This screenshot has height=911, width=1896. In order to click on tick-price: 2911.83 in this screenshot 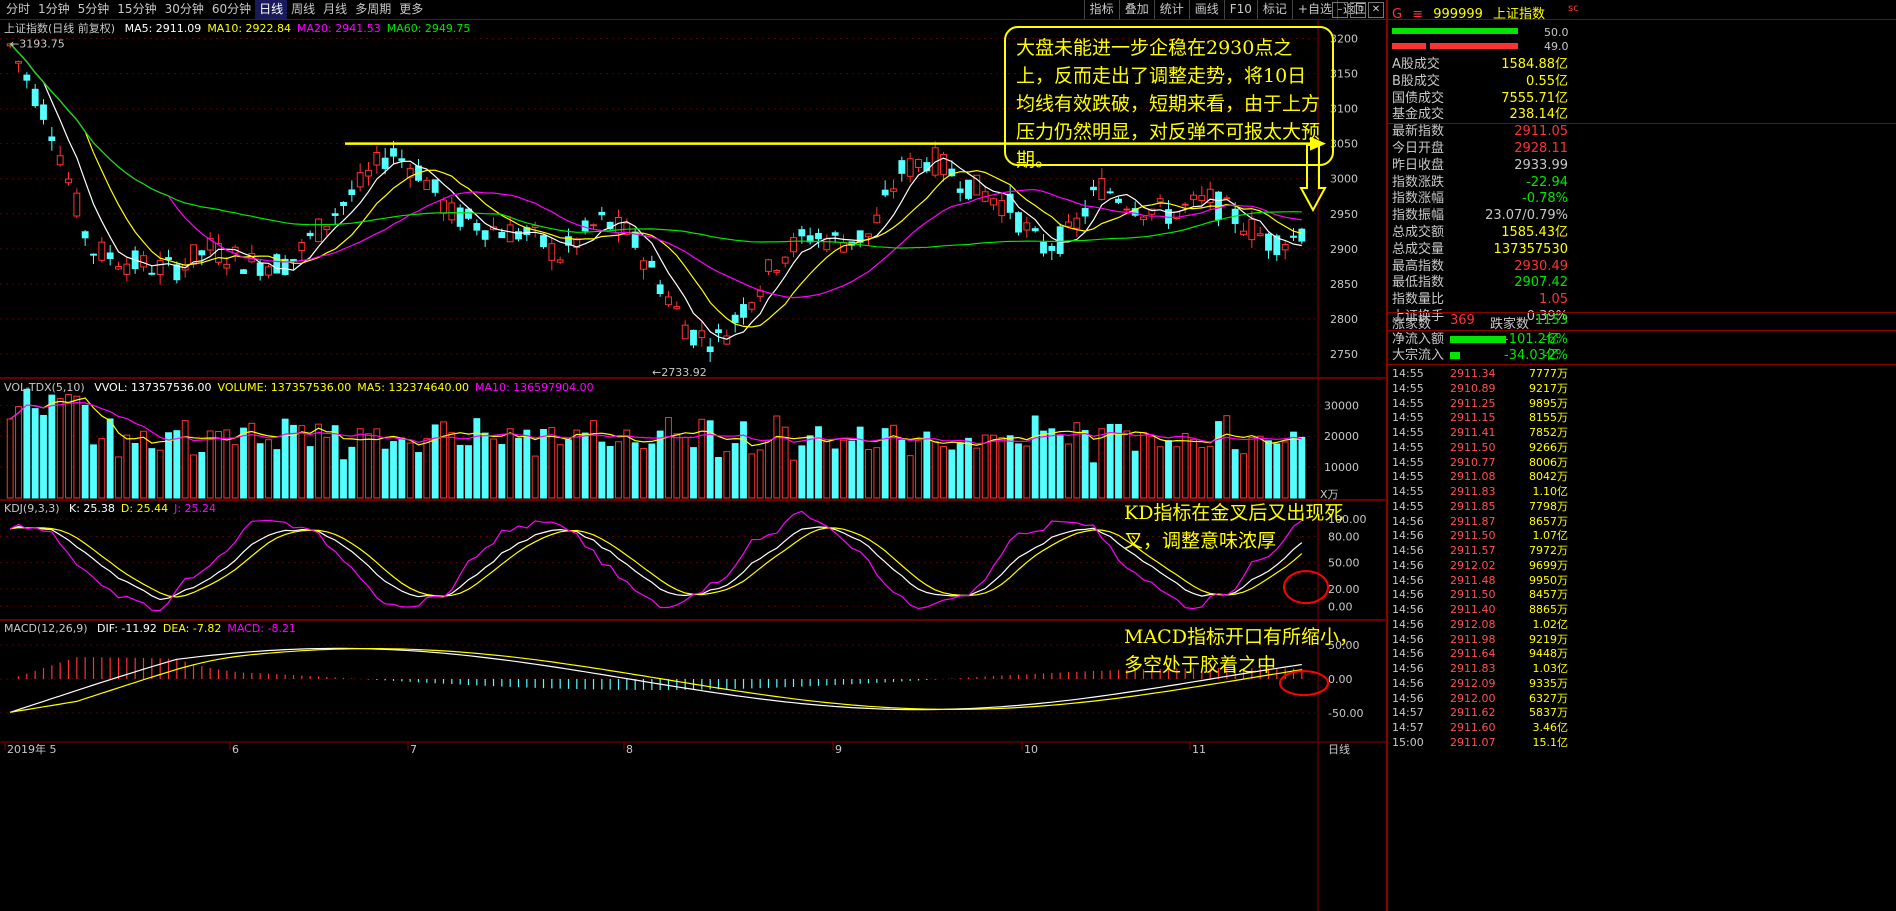, I will do `click(1473, 491)`.